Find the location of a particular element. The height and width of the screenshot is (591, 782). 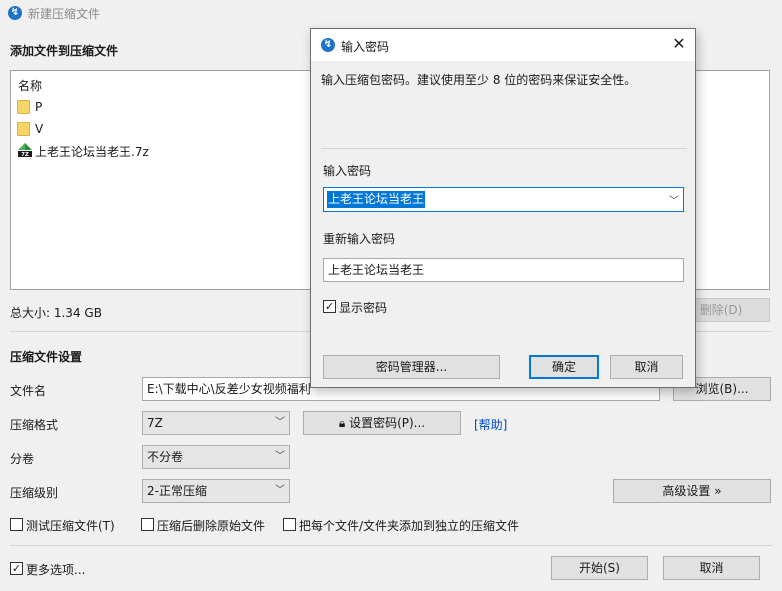

format-label: 压缩格式 is located at coordinates (34, 425).